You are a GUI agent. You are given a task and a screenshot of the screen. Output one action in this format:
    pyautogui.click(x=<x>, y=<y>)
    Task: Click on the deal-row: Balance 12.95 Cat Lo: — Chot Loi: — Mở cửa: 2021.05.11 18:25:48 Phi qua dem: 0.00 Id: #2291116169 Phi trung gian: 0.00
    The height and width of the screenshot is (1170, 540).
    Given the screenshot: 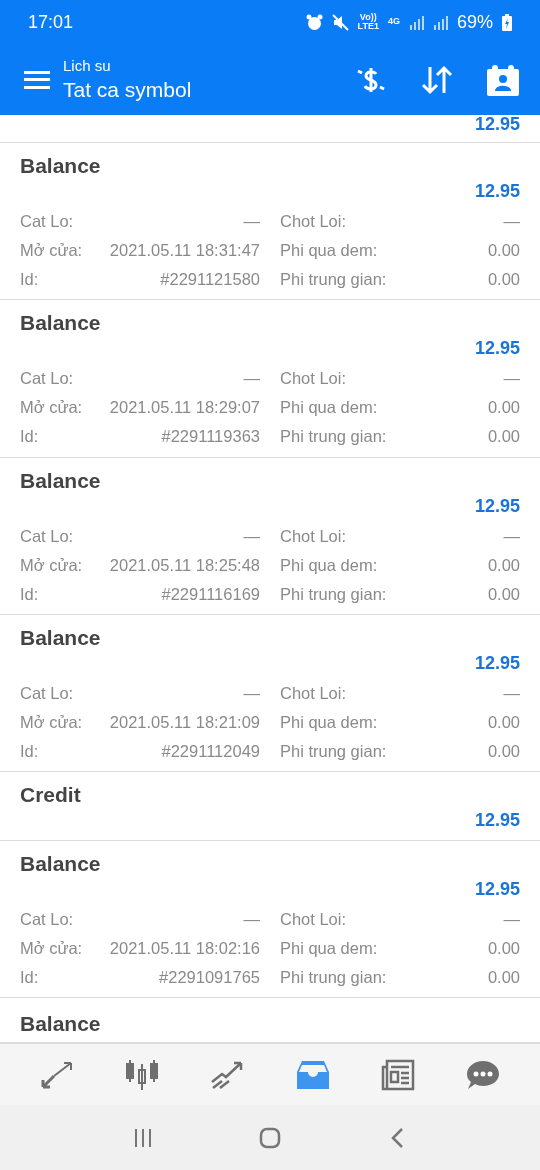 What is the action you would take?
    pyautogui.click(x=270, y=536)
    